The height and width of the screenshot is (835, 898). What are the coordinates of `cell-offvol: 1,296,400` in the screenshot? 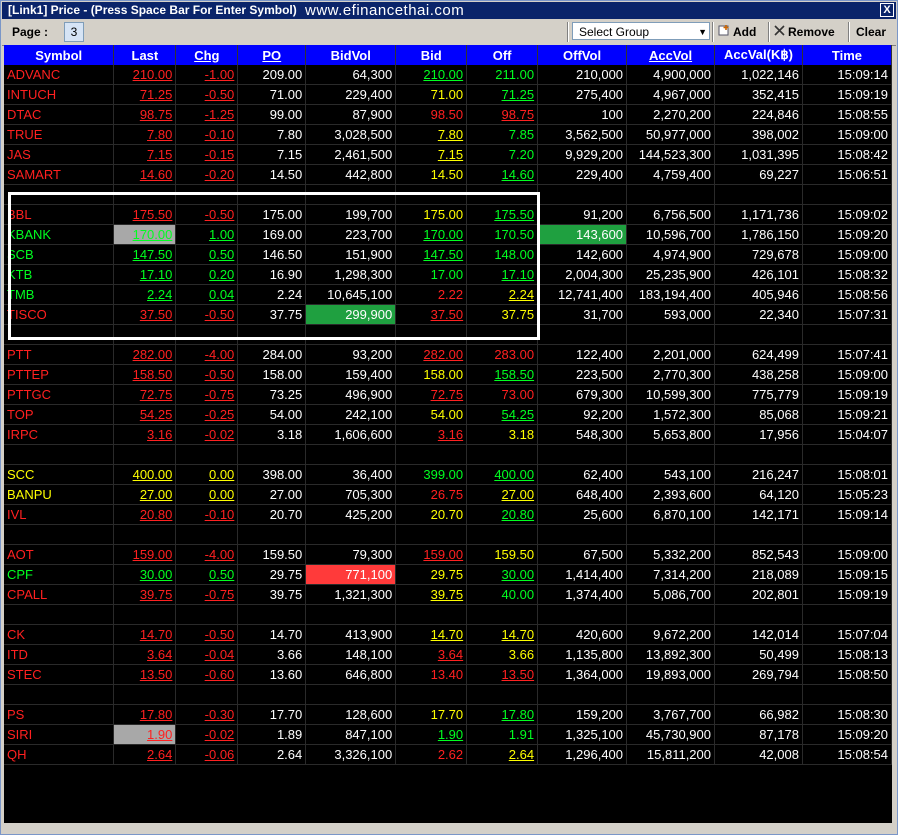 It's located at (582, 754).